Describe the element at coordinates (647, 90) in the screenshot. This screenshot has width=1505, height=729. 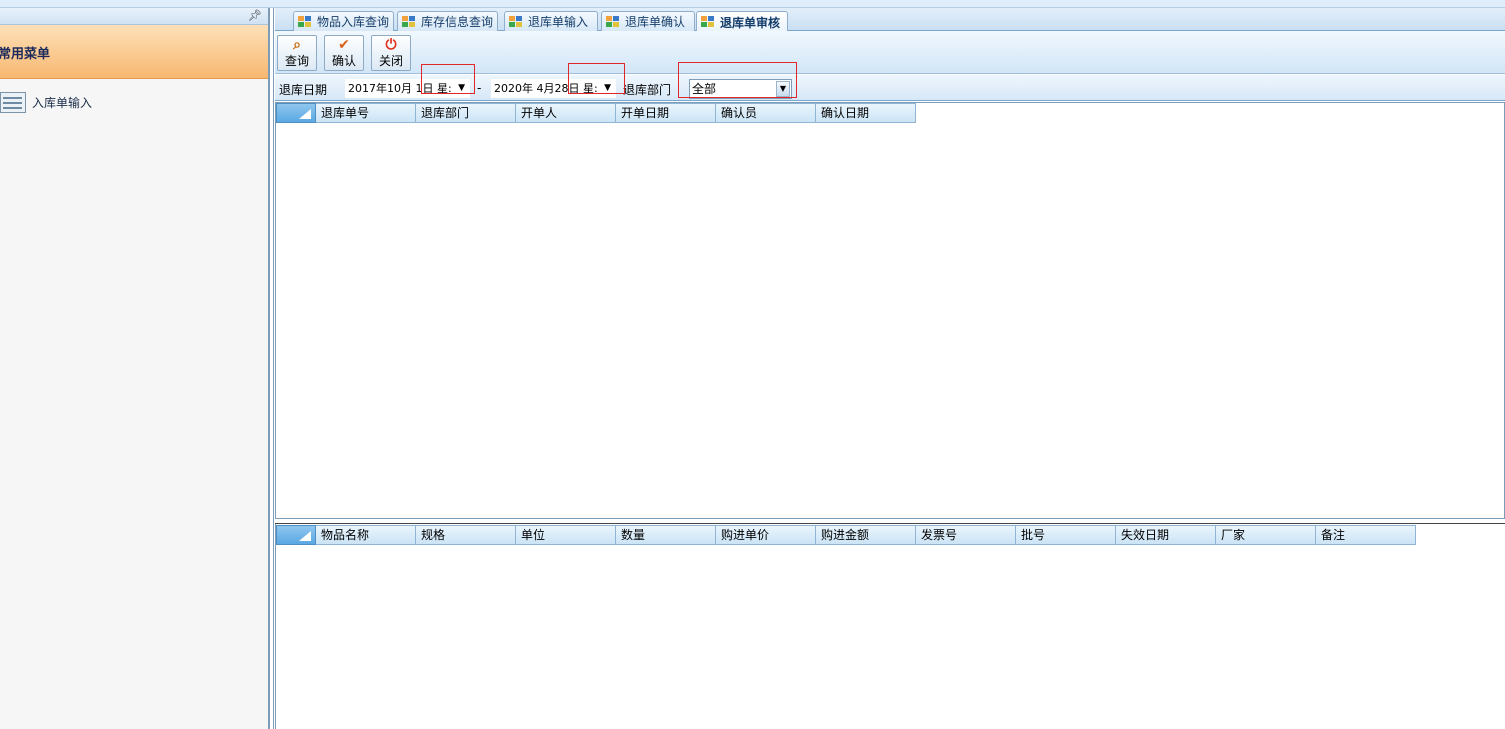
I see `dept-label: 退库部门` at that location.